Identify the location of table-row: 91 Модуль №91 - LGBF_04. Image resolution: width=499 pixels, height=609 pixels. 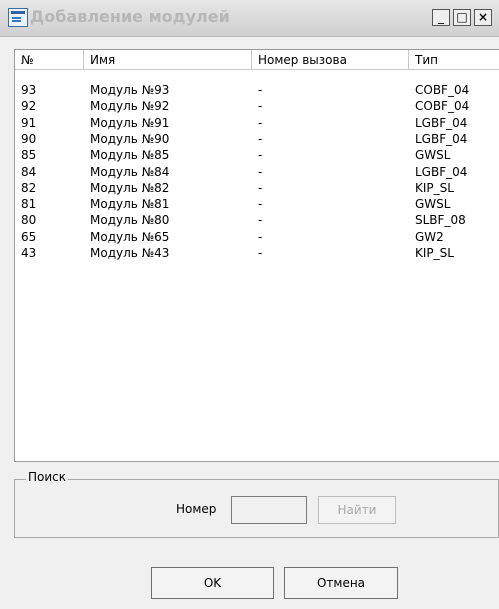
(257, 123).